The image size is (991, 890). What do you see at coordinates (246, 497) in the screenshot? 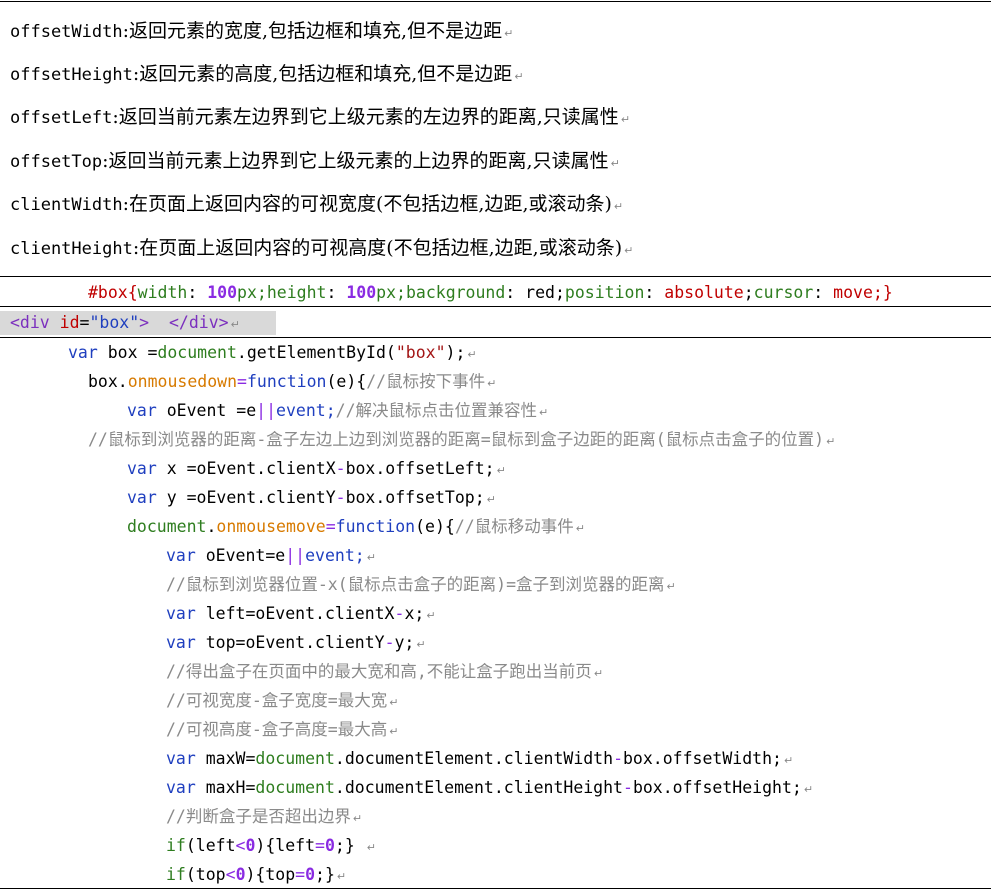
I see `code-text: y =oEvent.clientY` at bounding box center [246, 497].